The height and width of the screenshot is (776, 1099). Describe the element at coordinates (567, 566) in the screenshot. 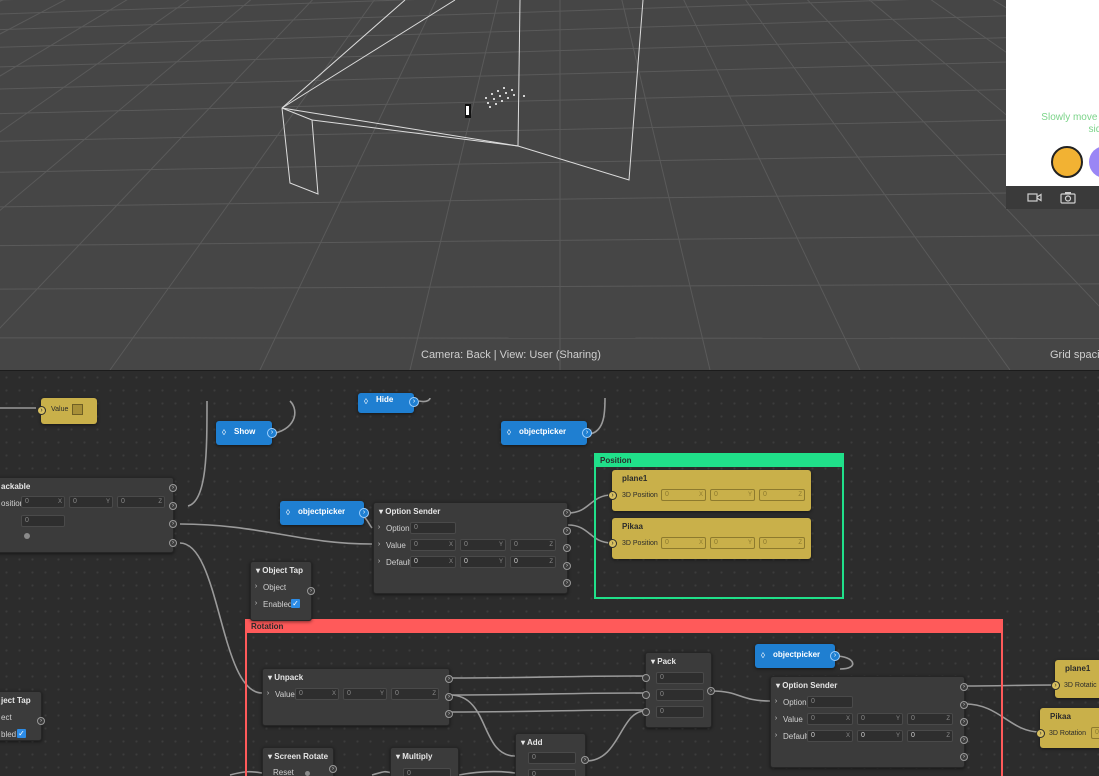

I see `option-sender-out-4: ›` at that location.